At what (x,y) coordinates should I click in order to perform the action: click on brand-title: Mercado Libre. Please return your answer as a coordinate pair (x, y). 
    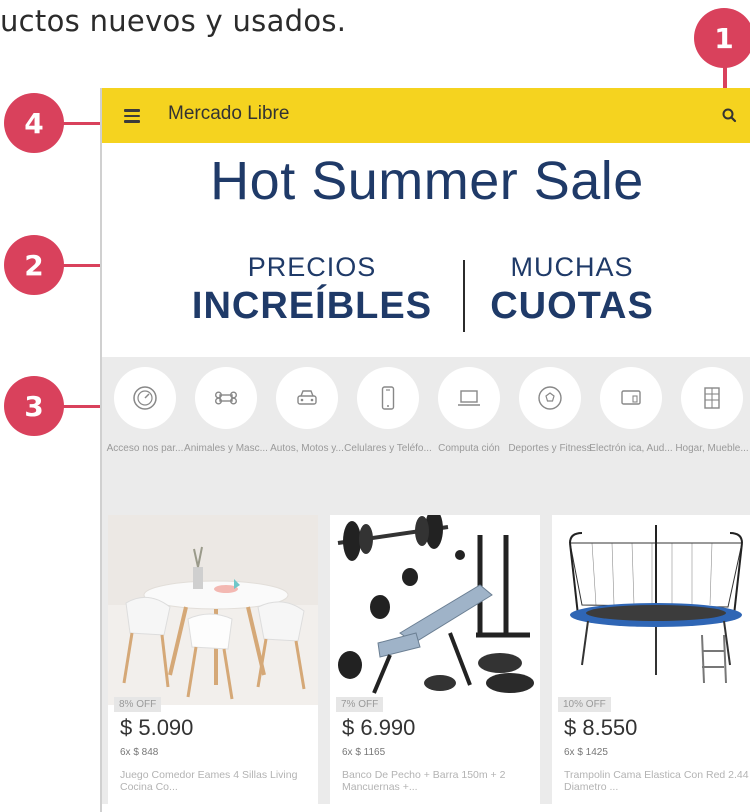
    Looking at the image, I should click on (228, 114).